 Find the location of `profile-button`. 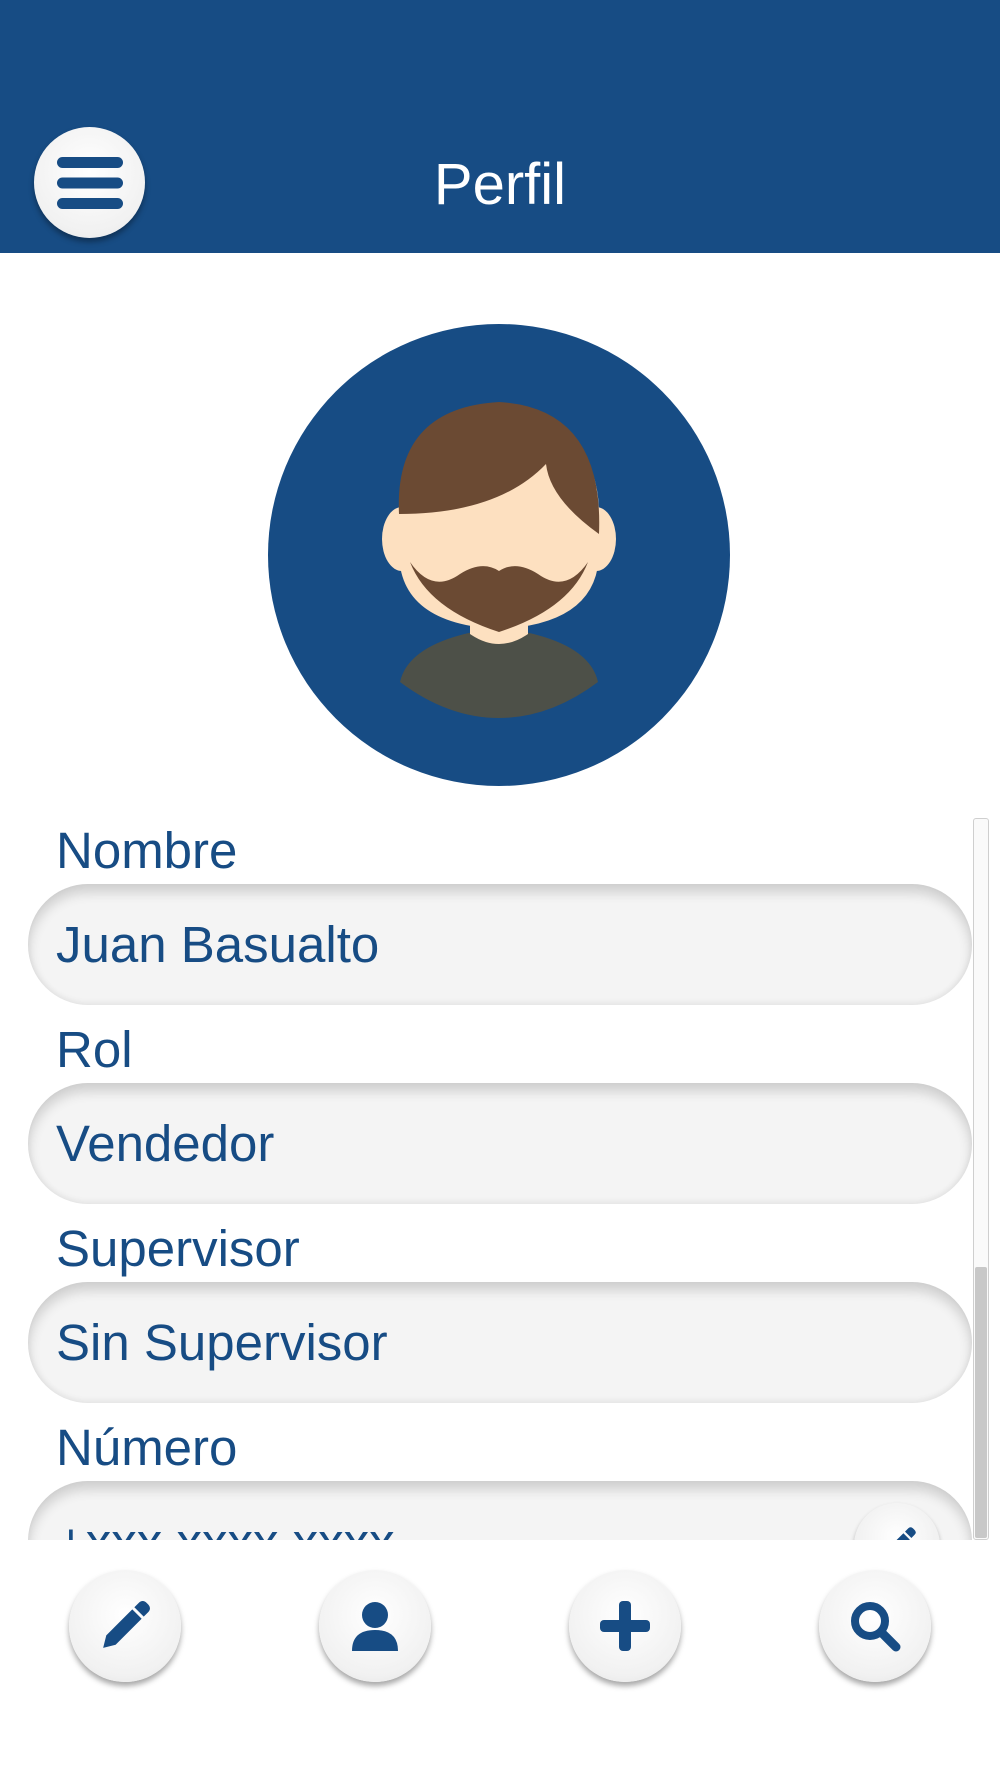

profile-button is located at coordinates (375, 1626).